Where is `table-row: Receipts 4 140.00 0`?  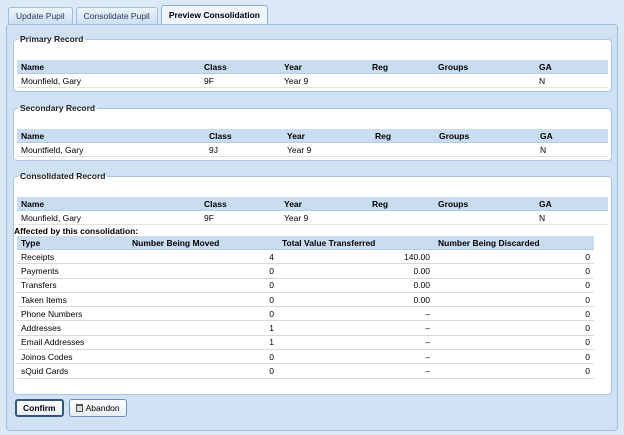 table-row: Receipts 4 140.00 0 is located at coordinates (305, 257).